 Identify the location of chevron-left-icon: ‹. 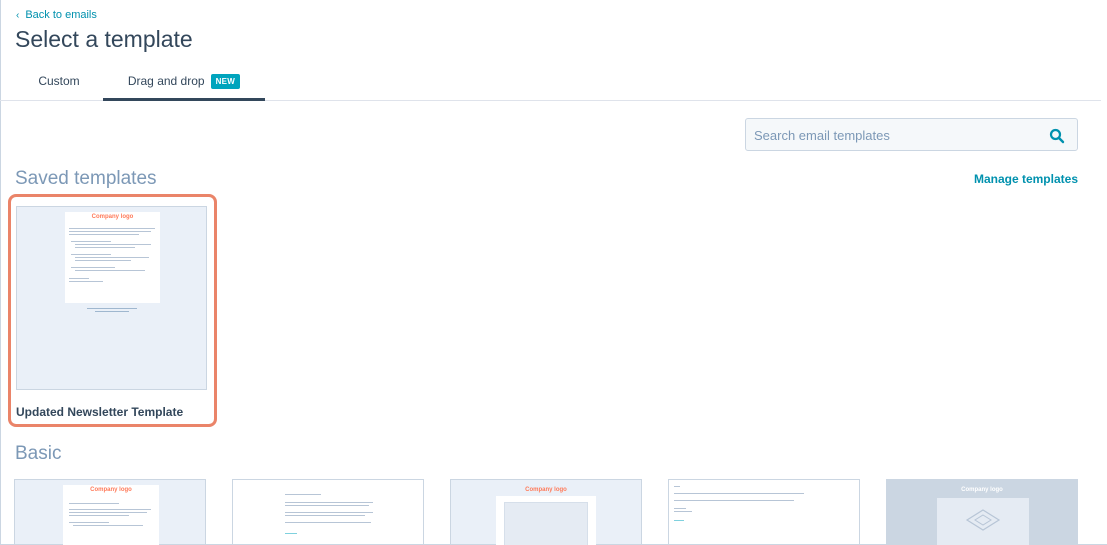
(18, 15).